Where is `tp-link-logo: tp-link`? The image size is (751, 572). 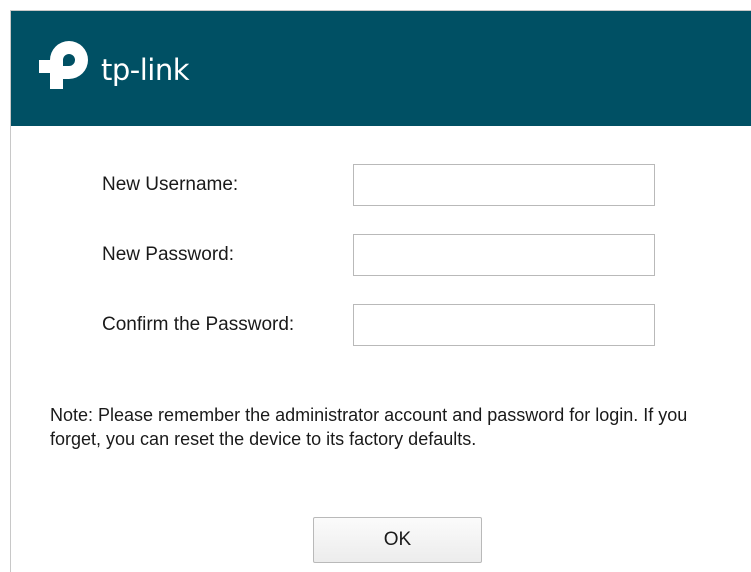 tp-link-logo: tp-link is located at coordinates (114, 69).